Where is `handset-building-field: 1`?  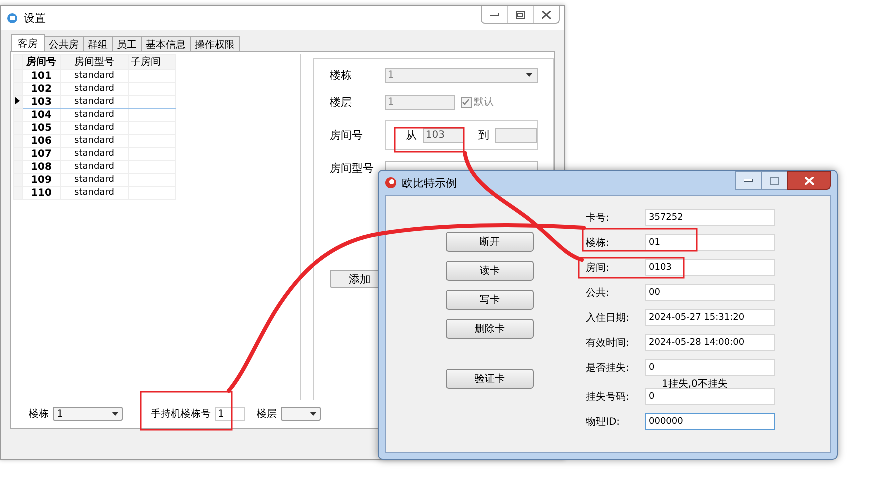
handset-building-field: 1 is located at coordinates (230, 414).